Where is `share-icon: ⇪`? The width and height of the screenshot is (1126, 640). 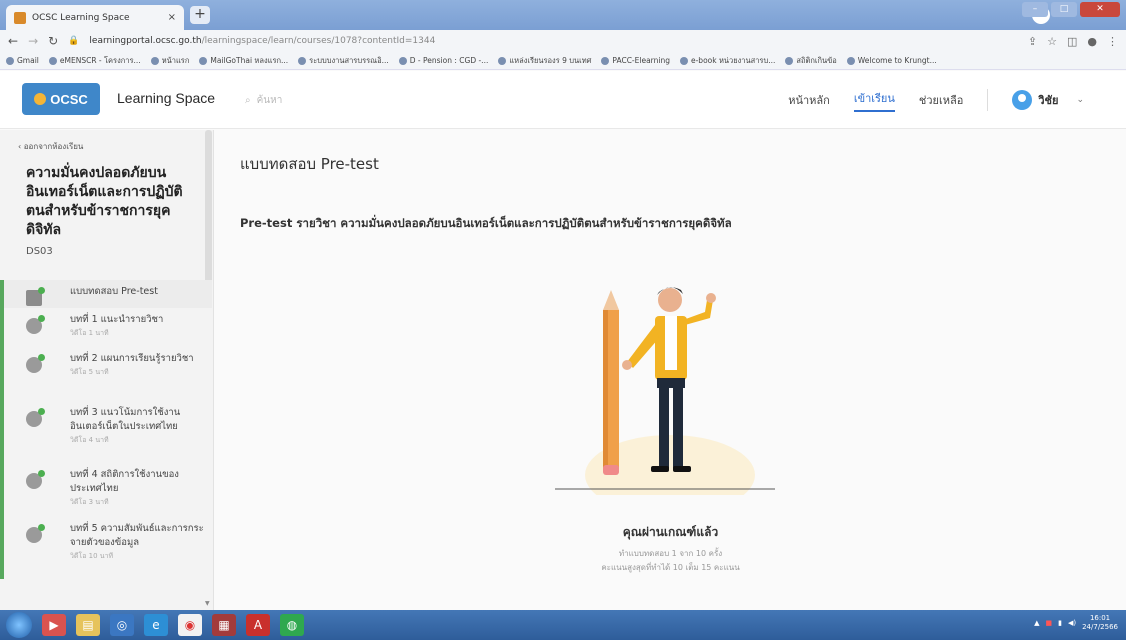
share-icon: ⇪ is located at coordinates (1032, 41).